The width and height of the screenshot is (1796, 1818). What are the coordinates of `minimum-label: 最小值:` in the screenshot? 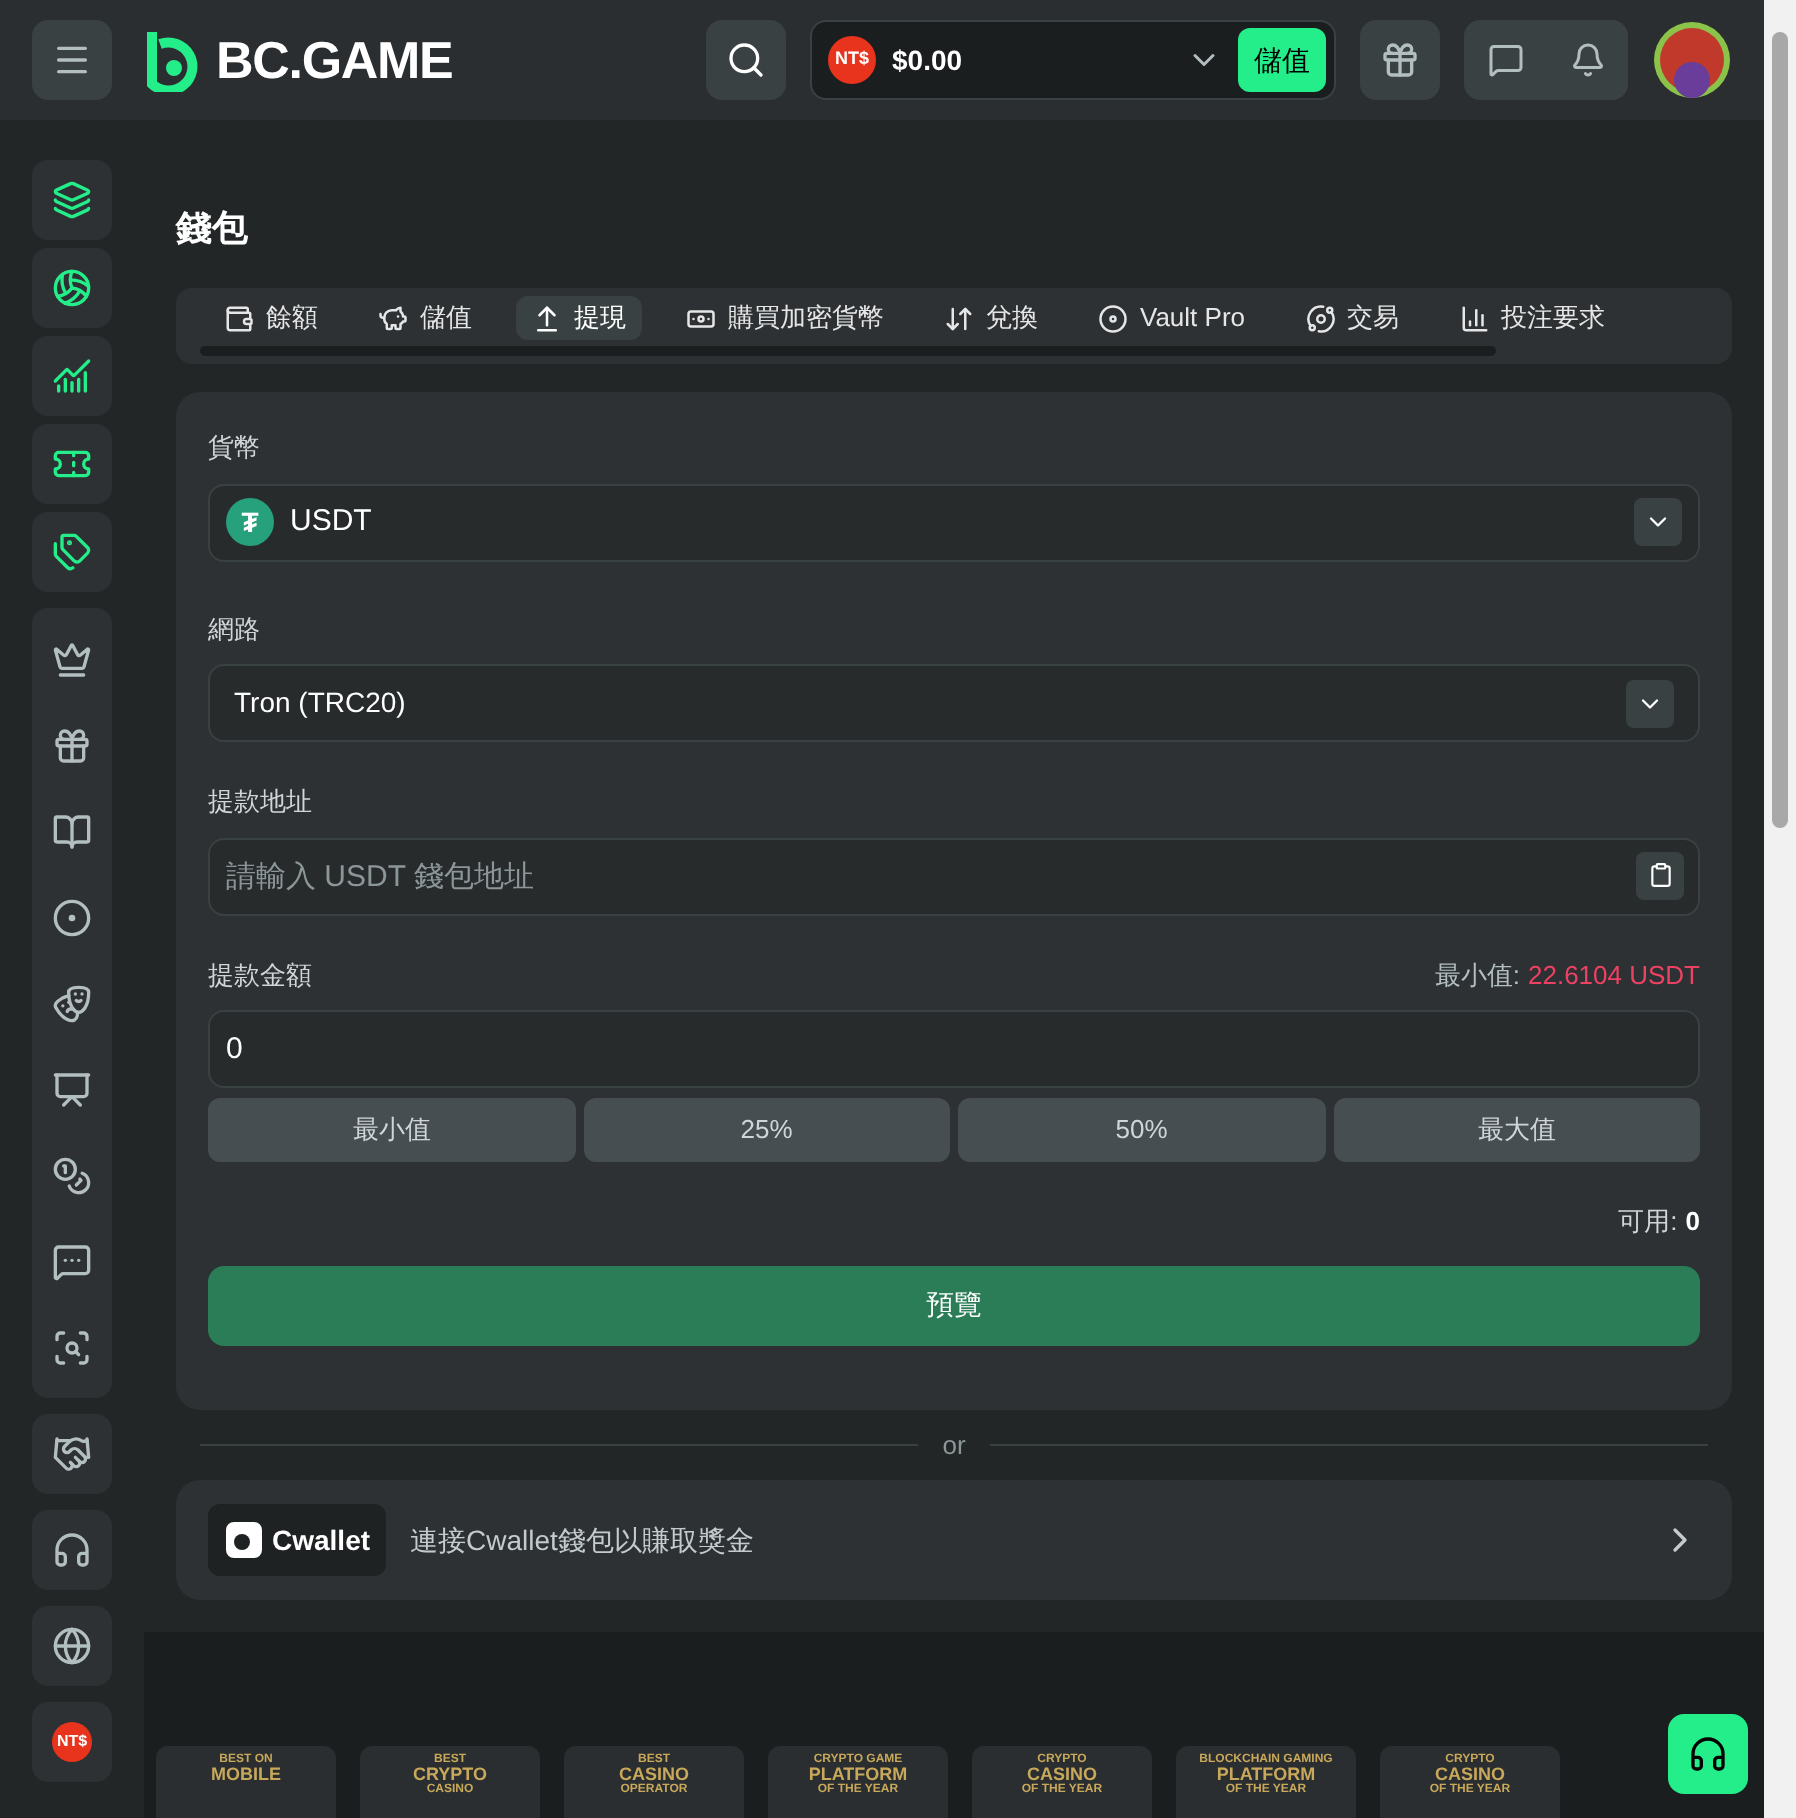 It's located at (1477, 975).